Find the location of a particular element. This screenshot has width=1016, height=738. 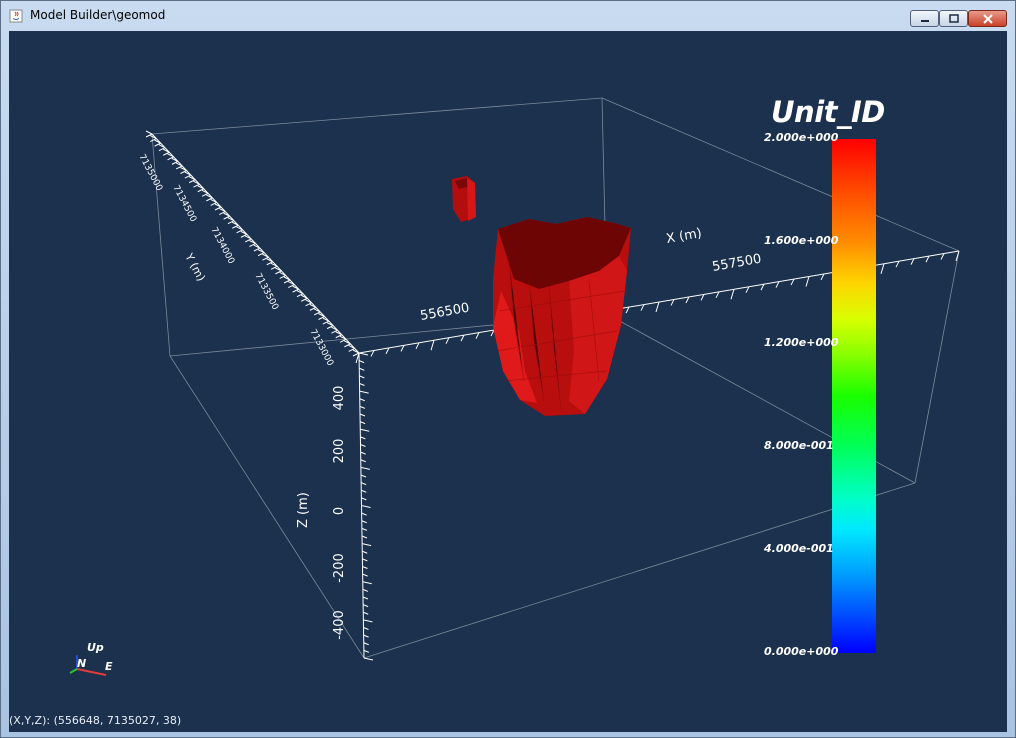

y-tick-label: 7133000 is located at coordinates (321, 348).